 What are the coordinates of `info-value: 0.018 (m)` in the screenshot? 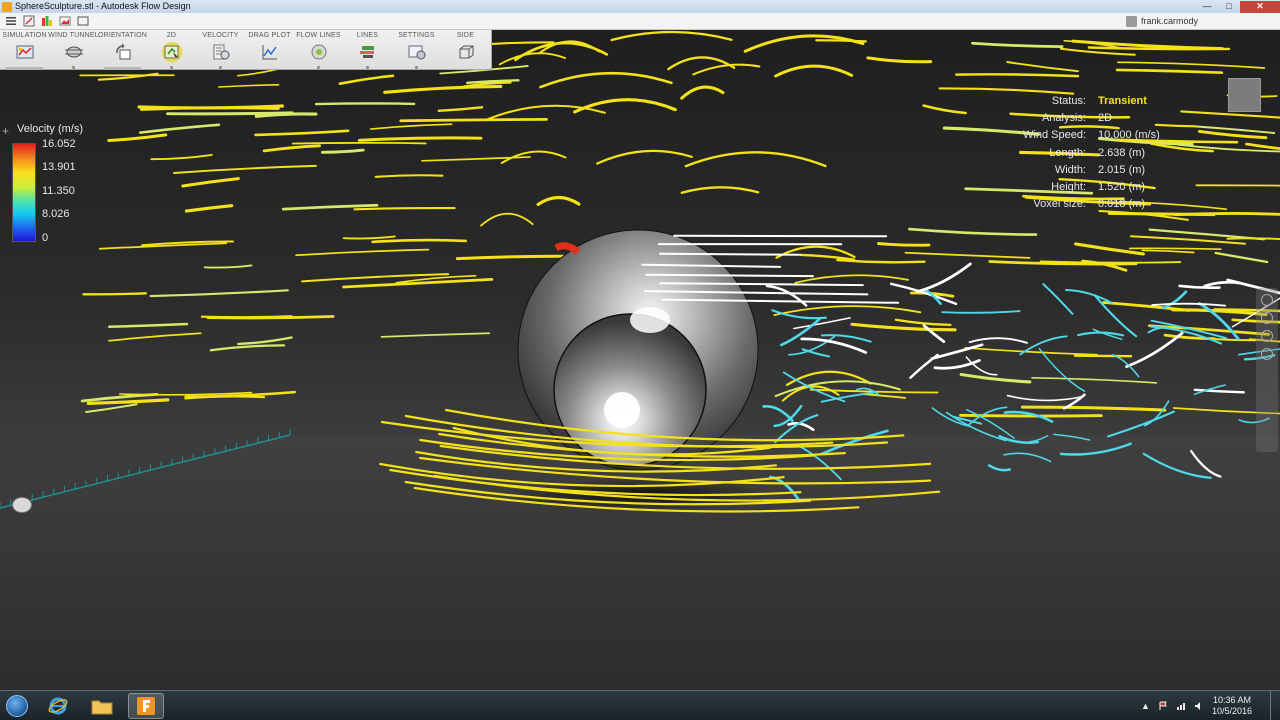 It's located at (1122, 204).